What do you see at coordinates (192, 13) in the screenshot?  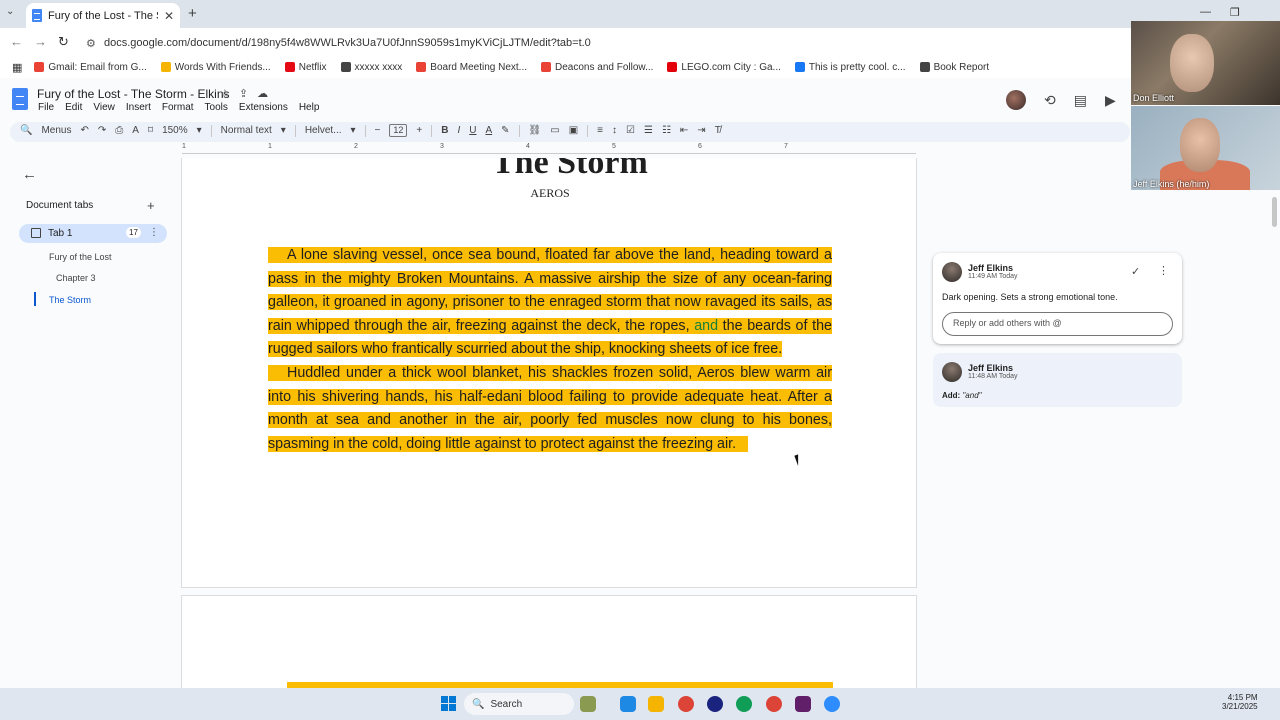 I see `new-tab-icon: +` at bounding box center [192, 13].